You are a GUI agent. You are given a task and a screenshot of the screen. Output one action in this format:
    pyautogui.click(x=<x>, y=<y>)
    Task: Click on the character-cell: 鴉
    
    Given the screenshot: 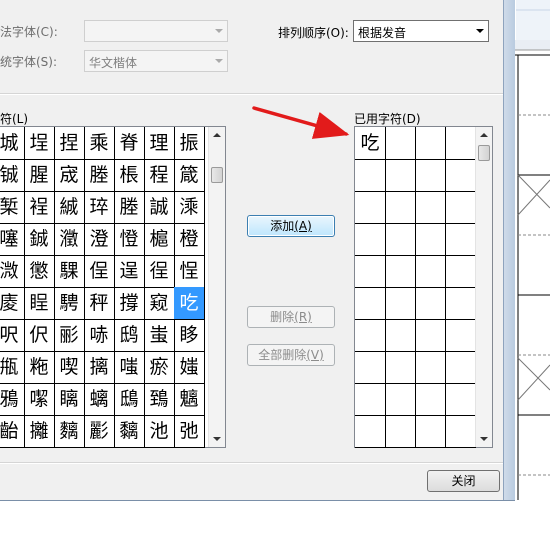 What is the action you would take?
    pyautogui.click(x=12, y=399)
    